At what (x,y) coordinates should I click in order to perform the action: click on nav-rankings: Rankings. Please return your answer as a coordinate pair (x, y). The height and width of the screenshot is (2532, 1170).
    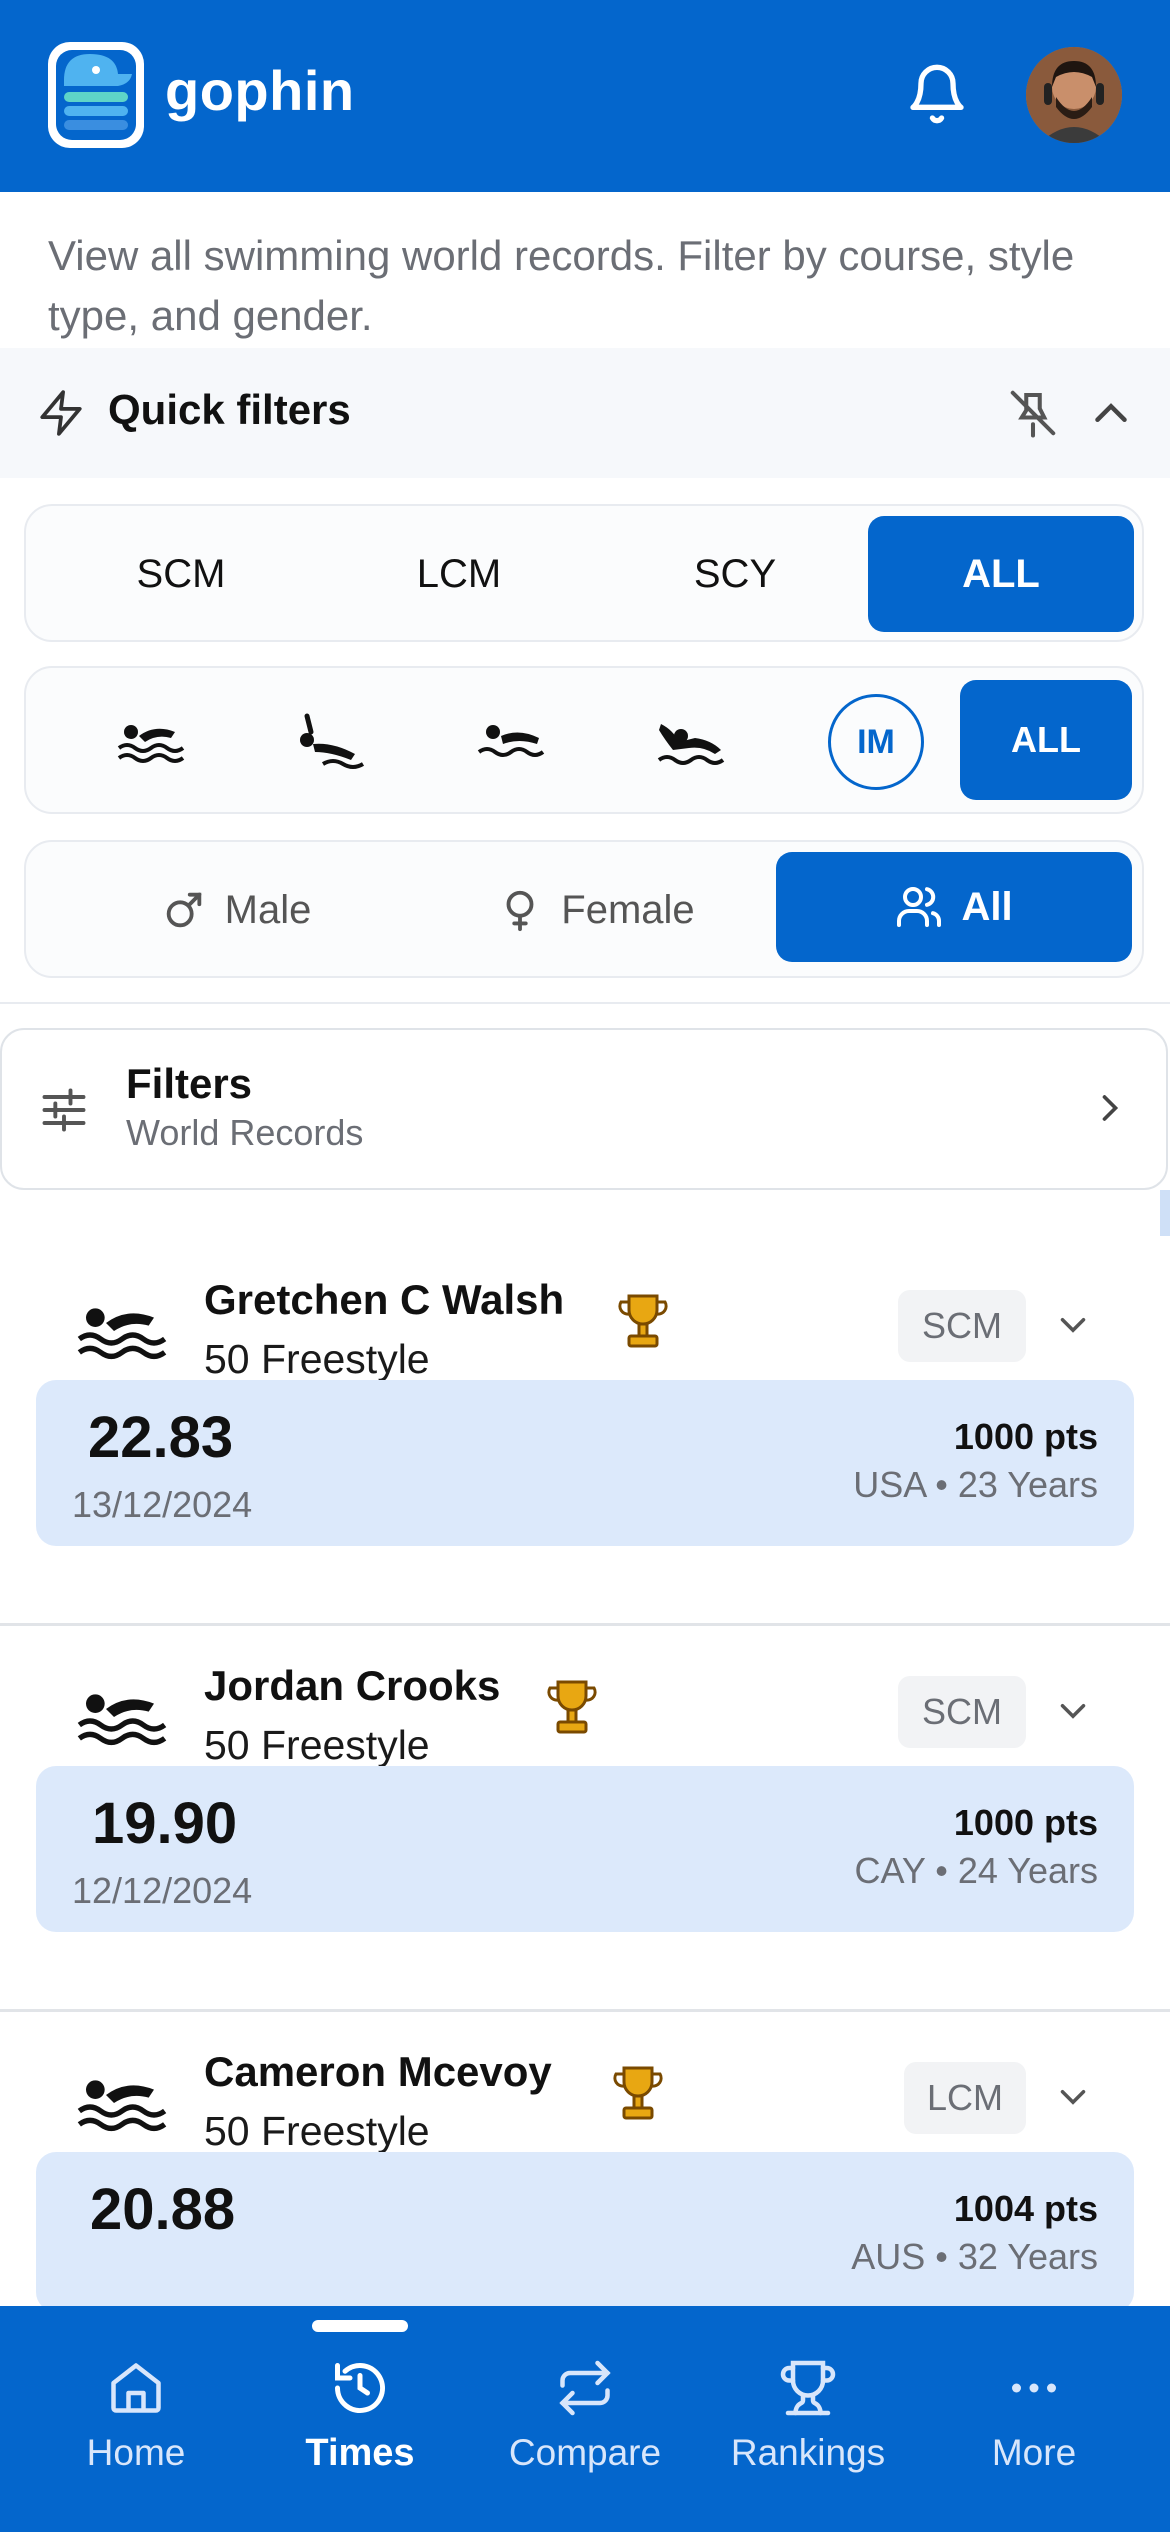
    Looking at the image, I should click on (808, 2433).